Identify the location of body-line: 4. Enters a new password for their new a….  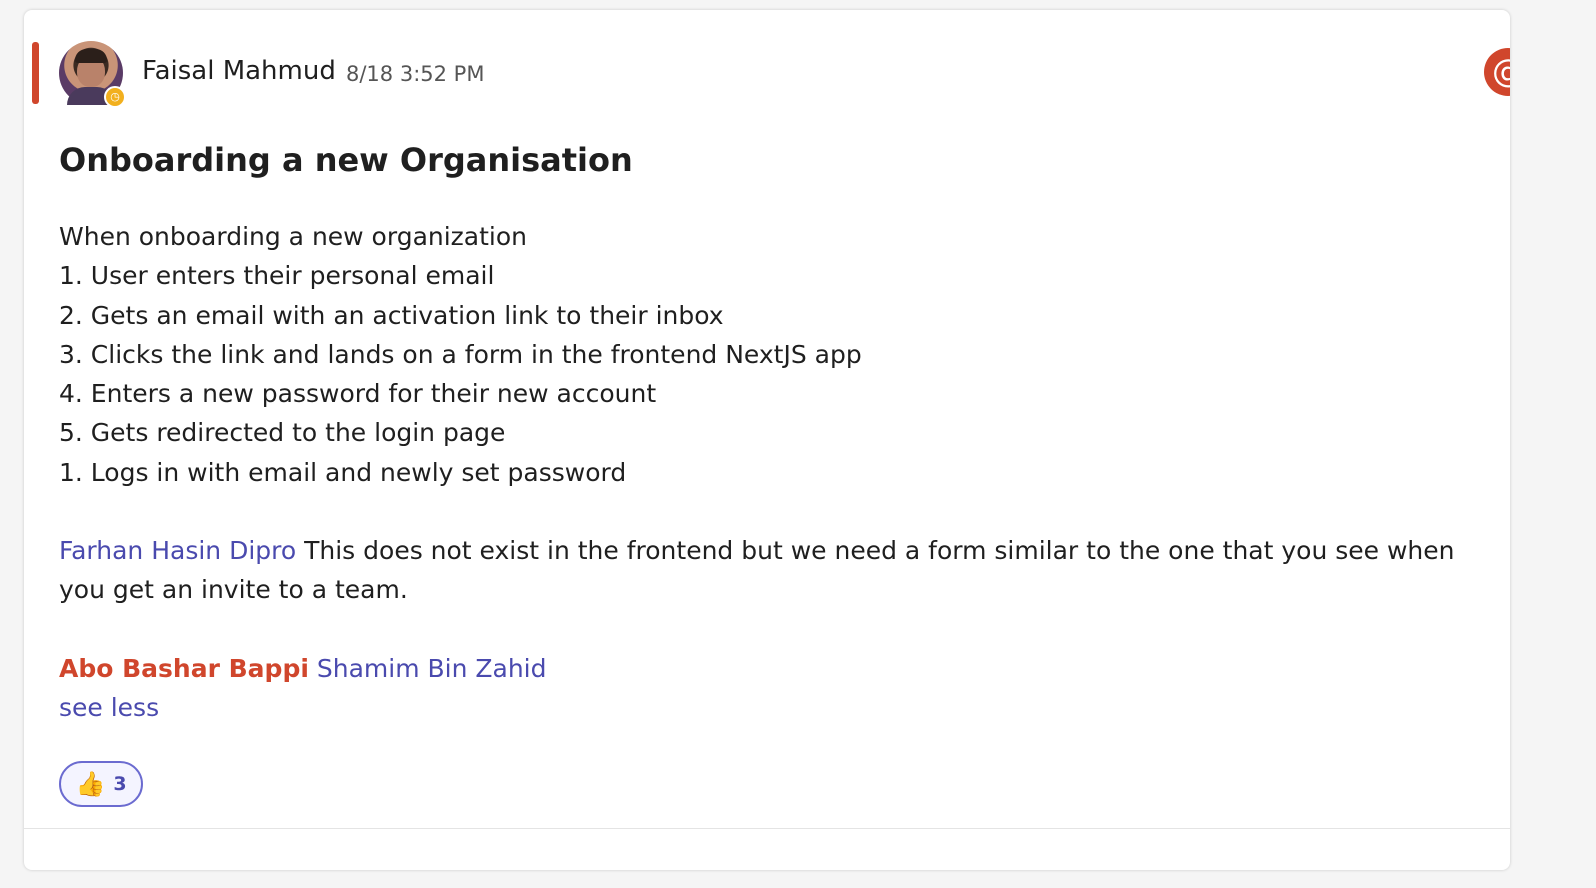
(358, 394).